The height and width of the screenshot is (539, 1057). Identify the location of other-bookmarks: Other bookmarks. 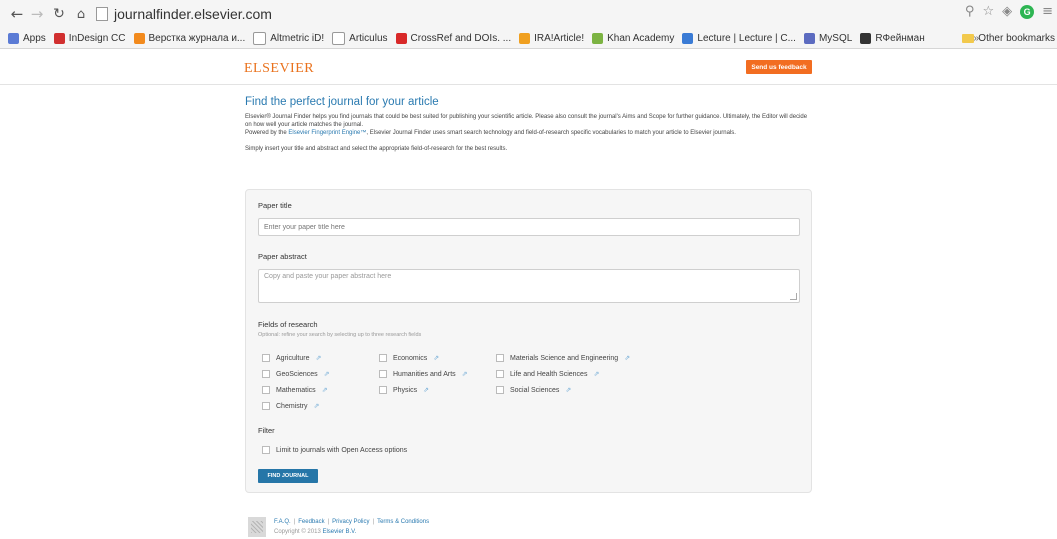
(1008, 38).